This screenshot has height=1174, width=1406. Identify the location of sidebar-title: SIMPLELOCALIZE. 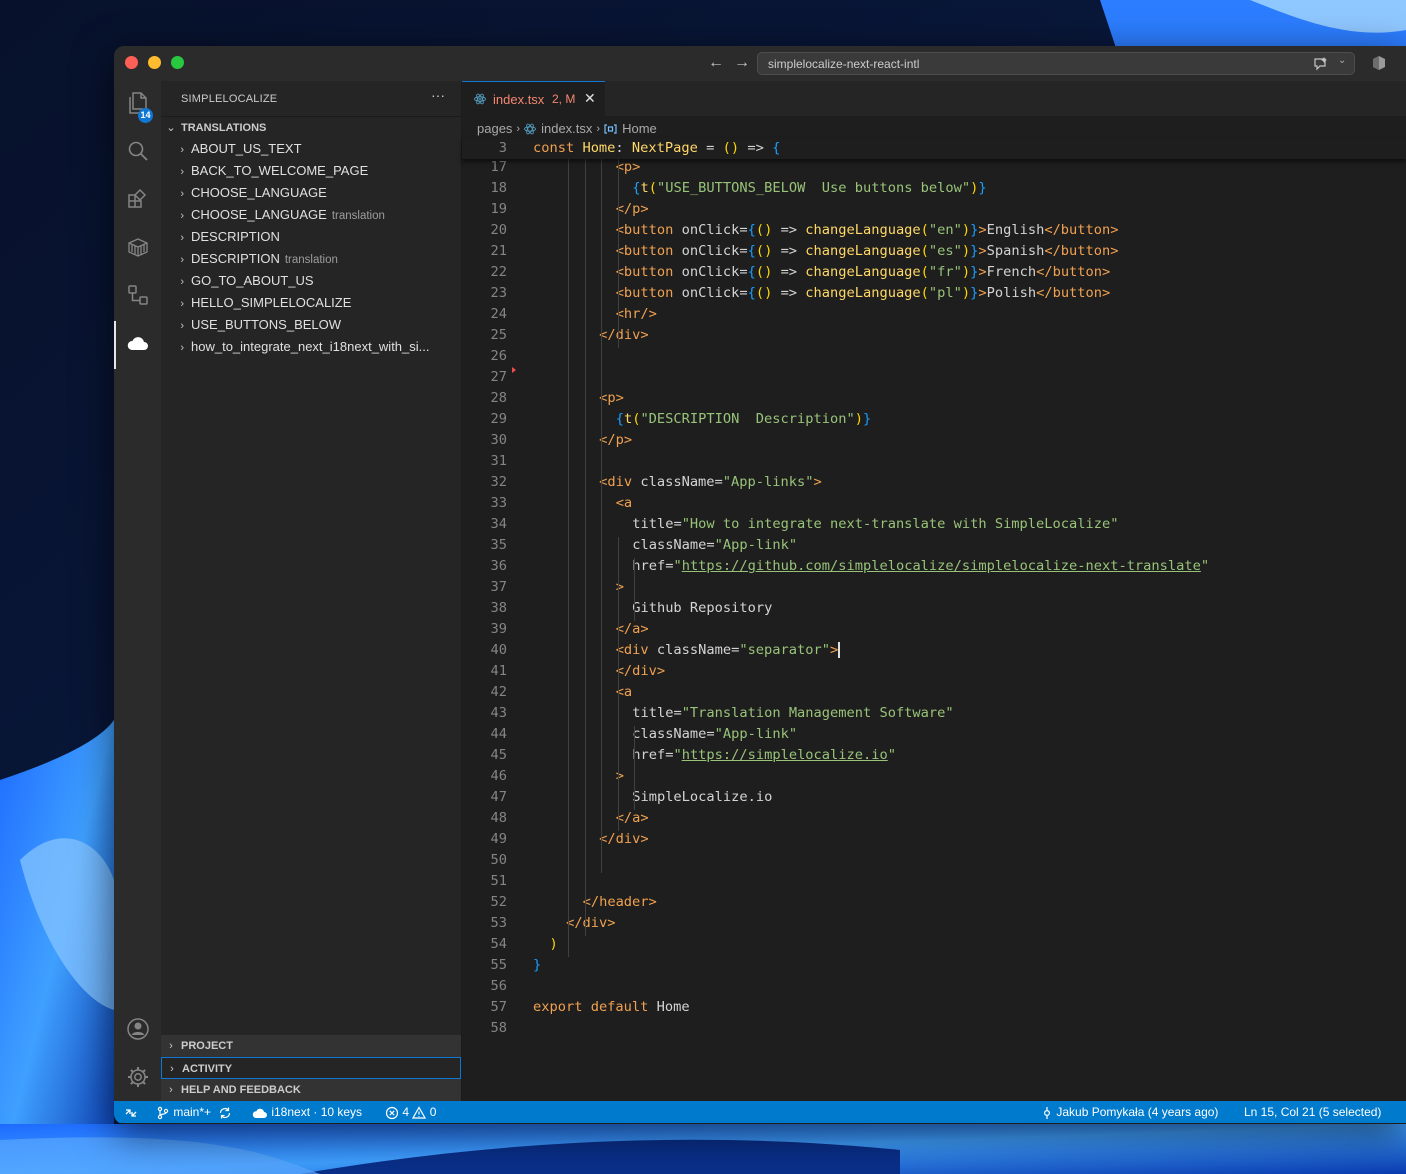
(229, 99).